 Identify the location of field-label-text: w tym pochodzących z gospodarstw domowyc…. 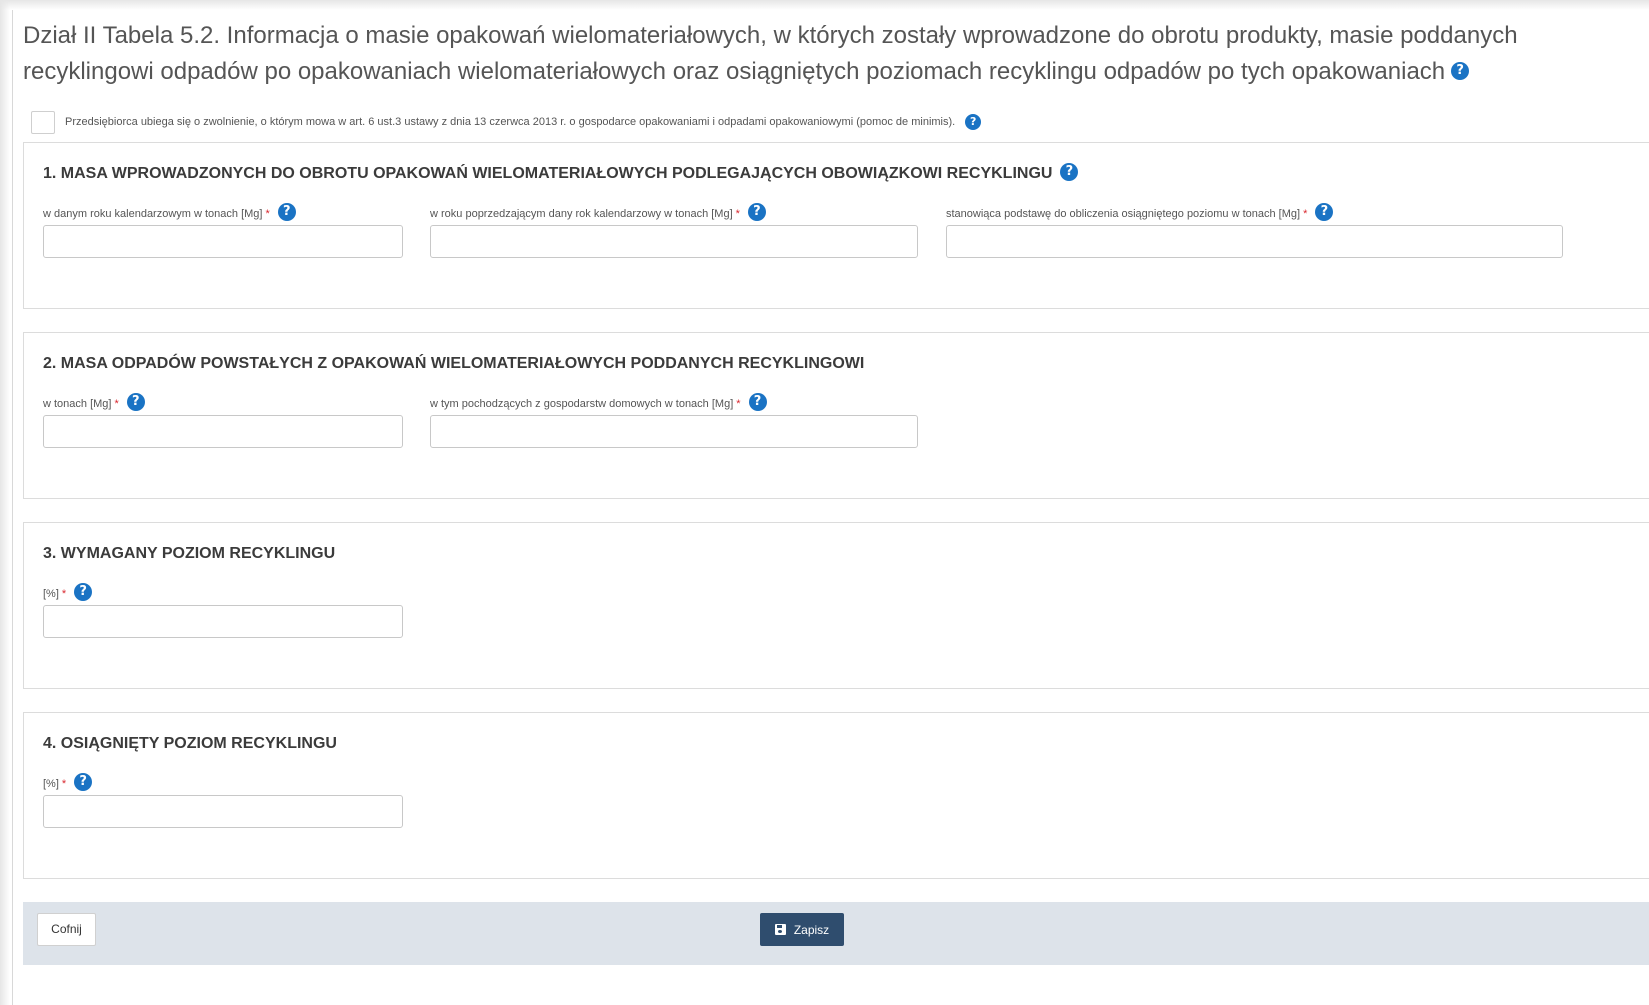
(582, 403).